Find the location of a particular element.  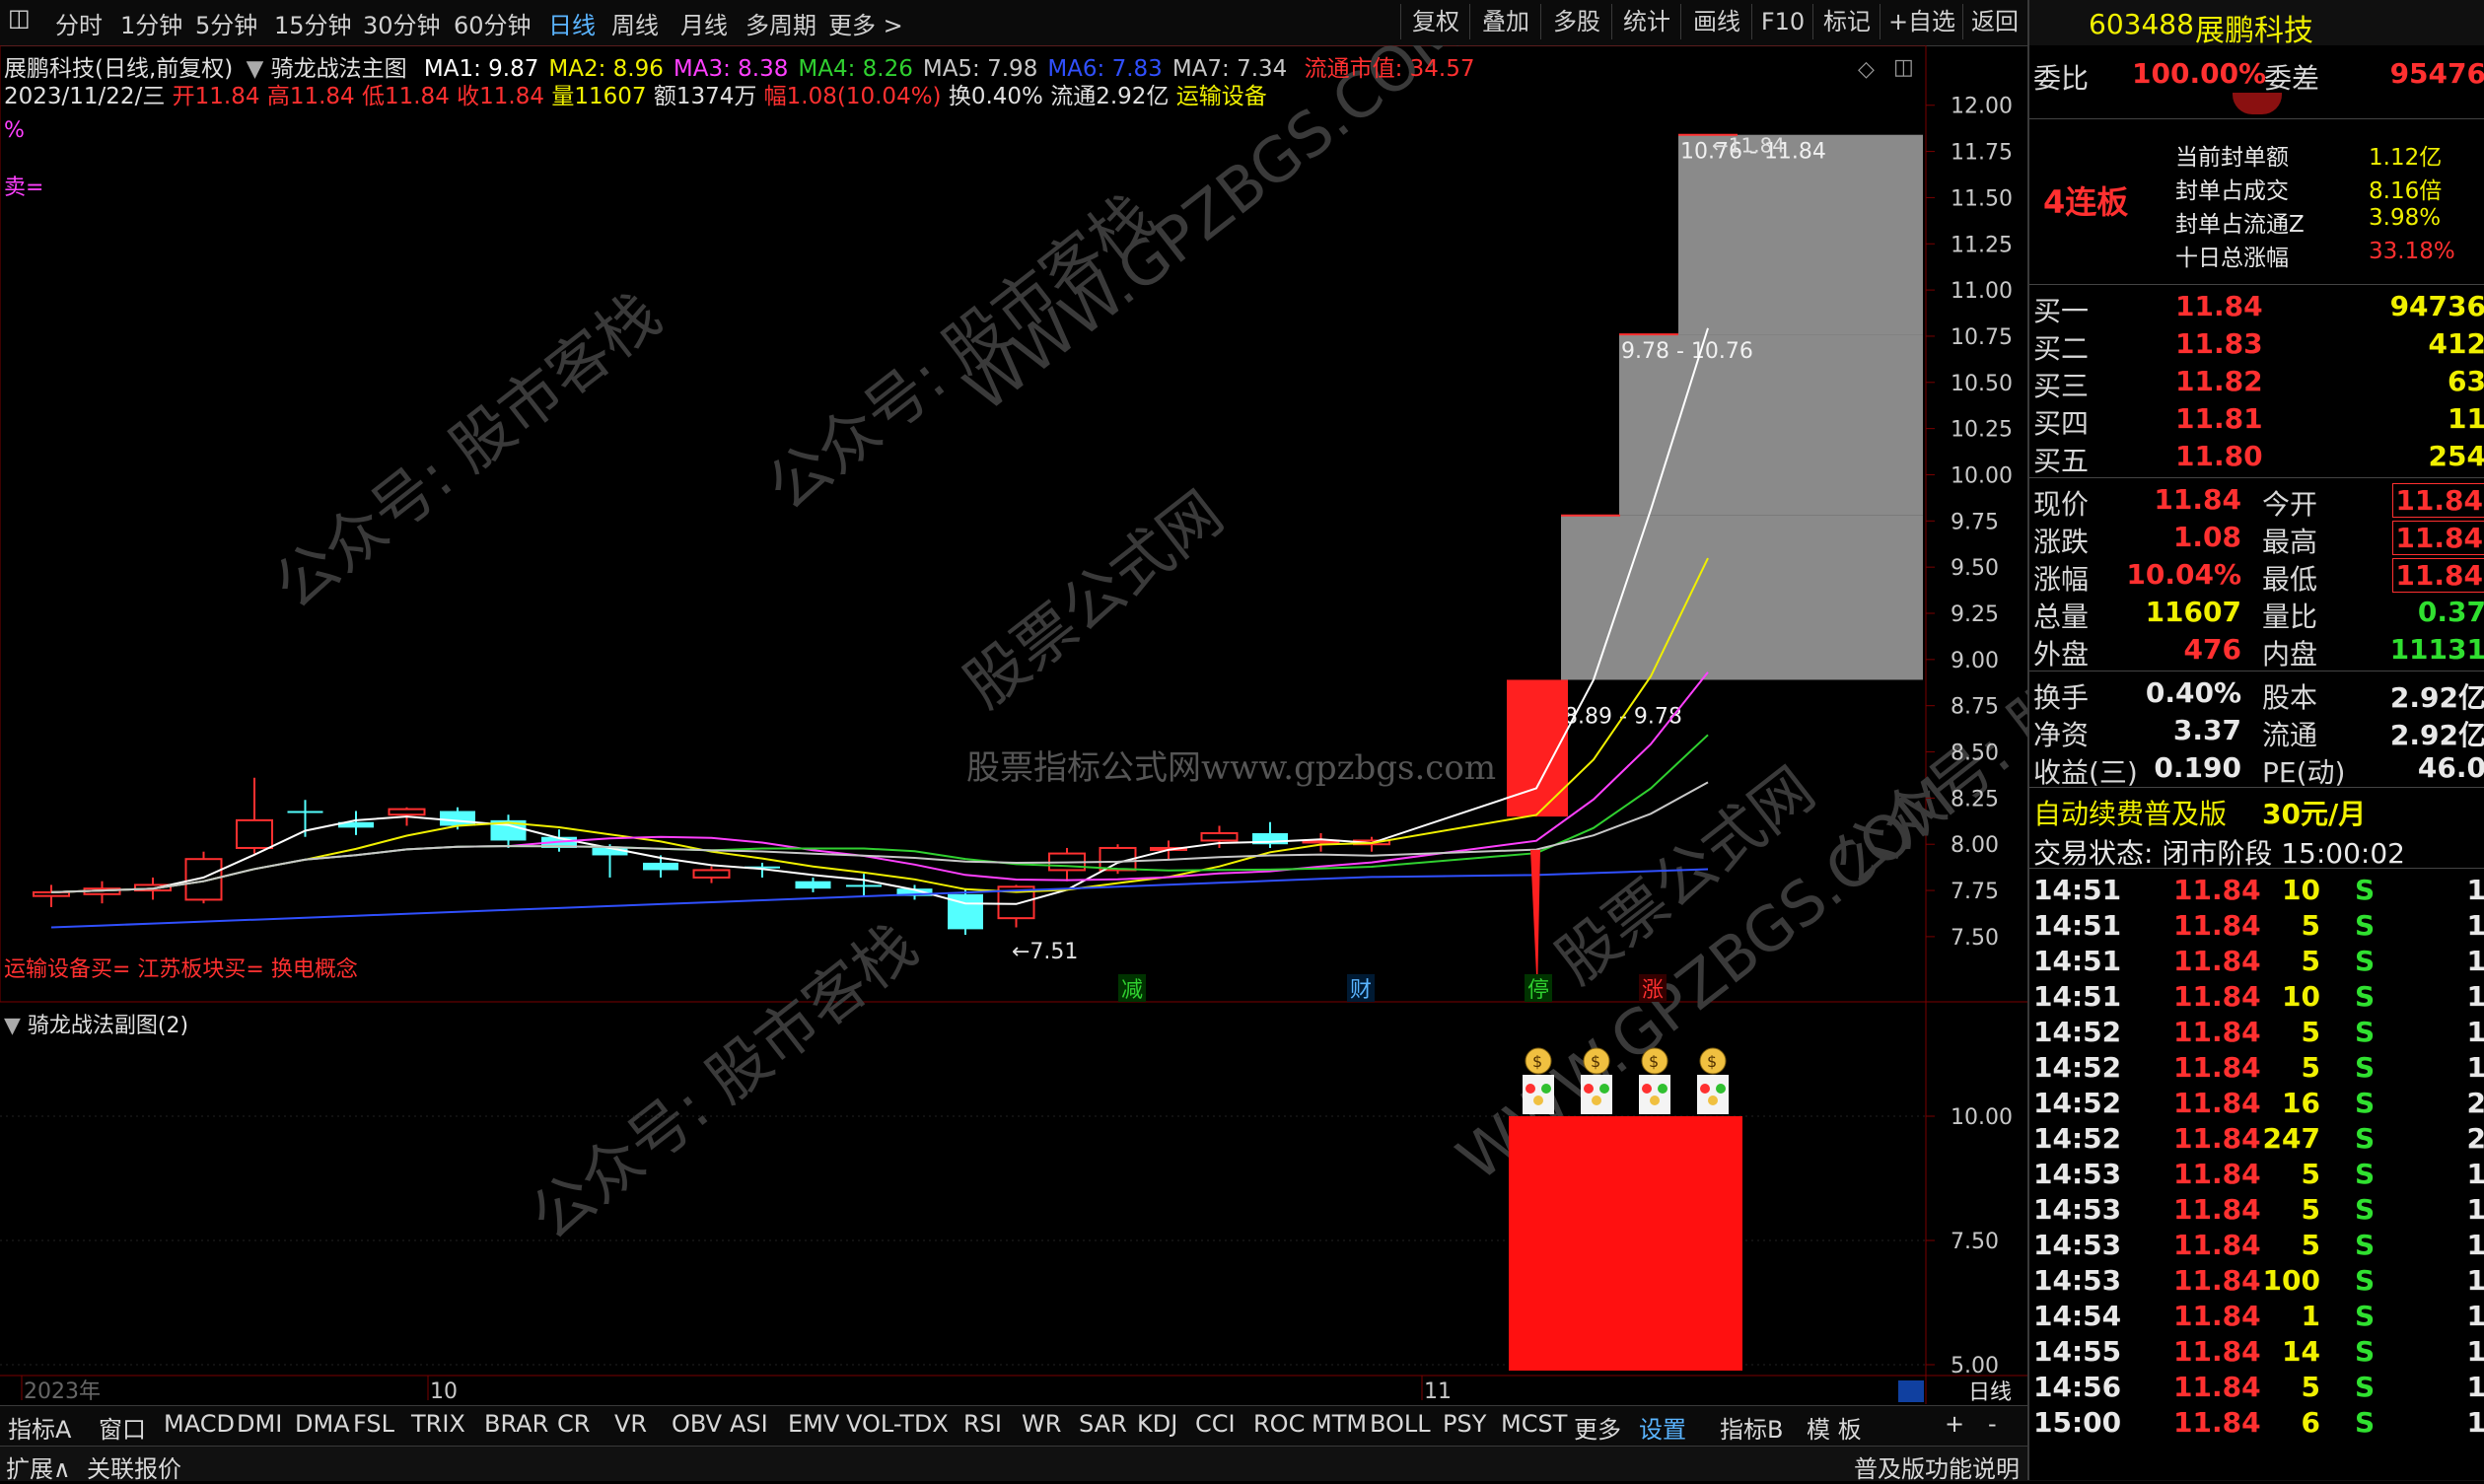

indicator-tab-20: MTM is located at coordinates (1340, 1424).